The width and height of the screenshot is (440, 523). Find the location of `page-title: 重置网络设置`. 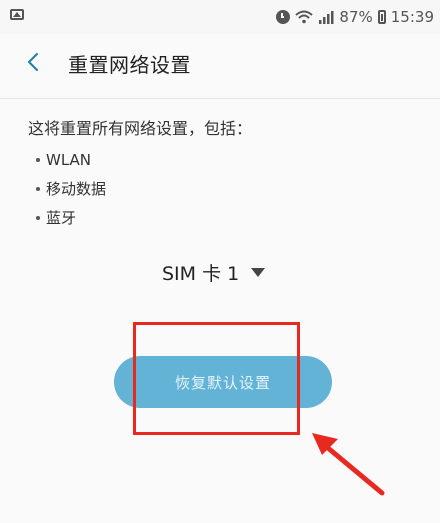

page-title: 重置网络设置 is located at coordinates (129, 65).